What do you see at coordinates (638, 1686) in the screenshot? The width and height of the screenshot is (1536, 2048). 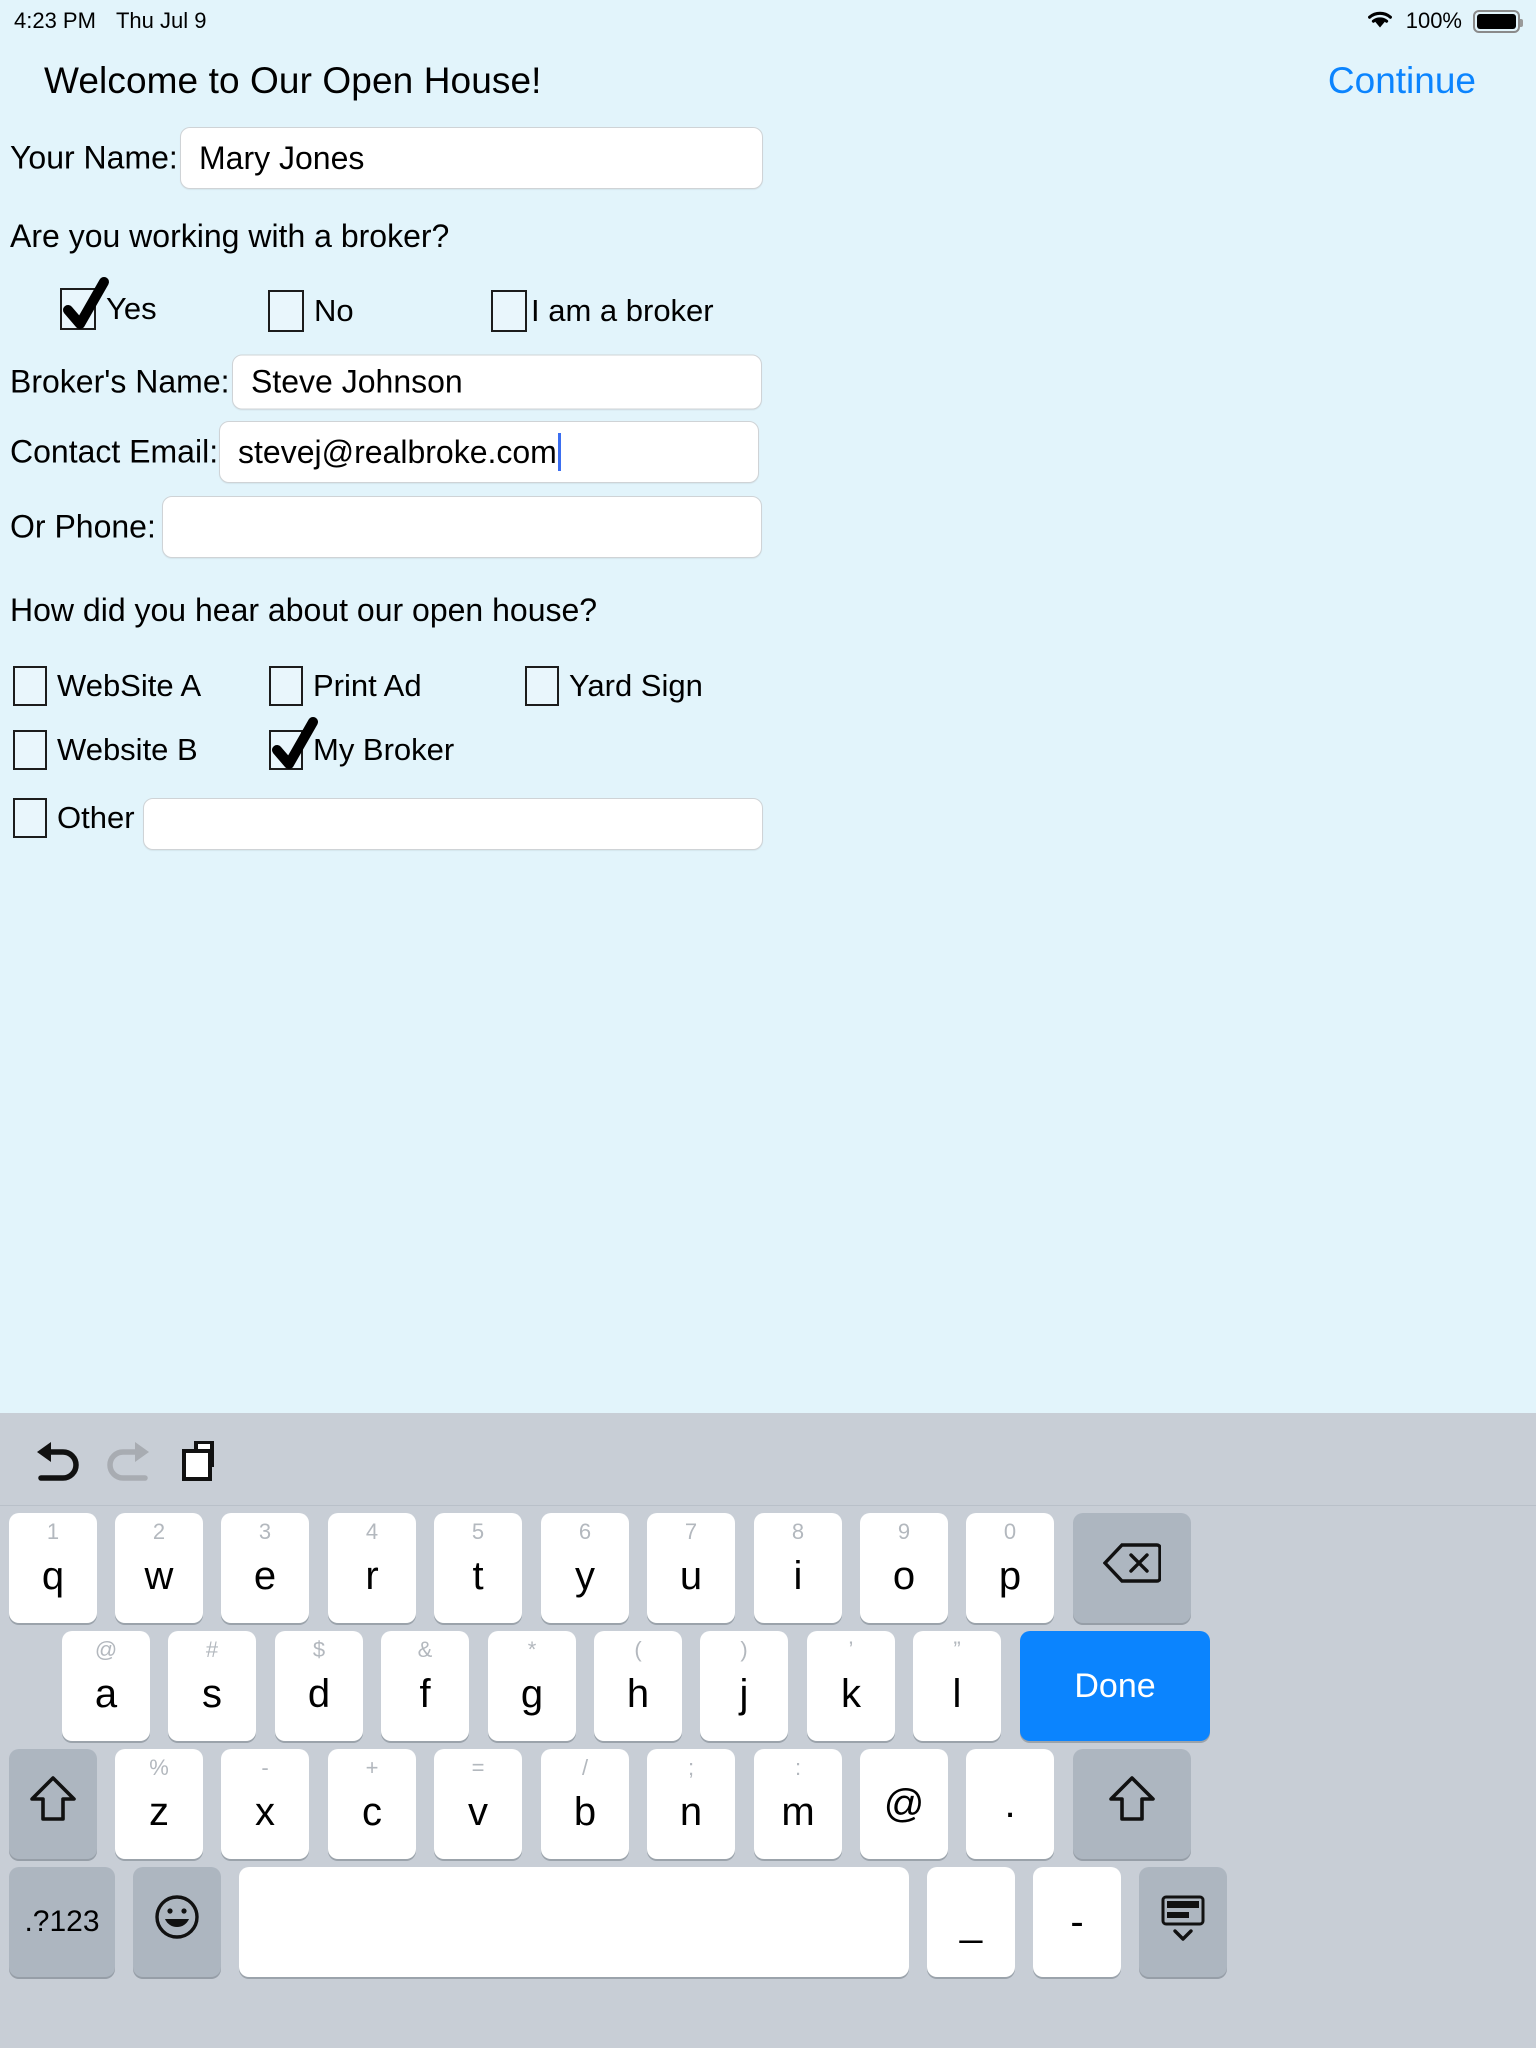 I see `key-h: ( h` at bounding box center [638, 1686].